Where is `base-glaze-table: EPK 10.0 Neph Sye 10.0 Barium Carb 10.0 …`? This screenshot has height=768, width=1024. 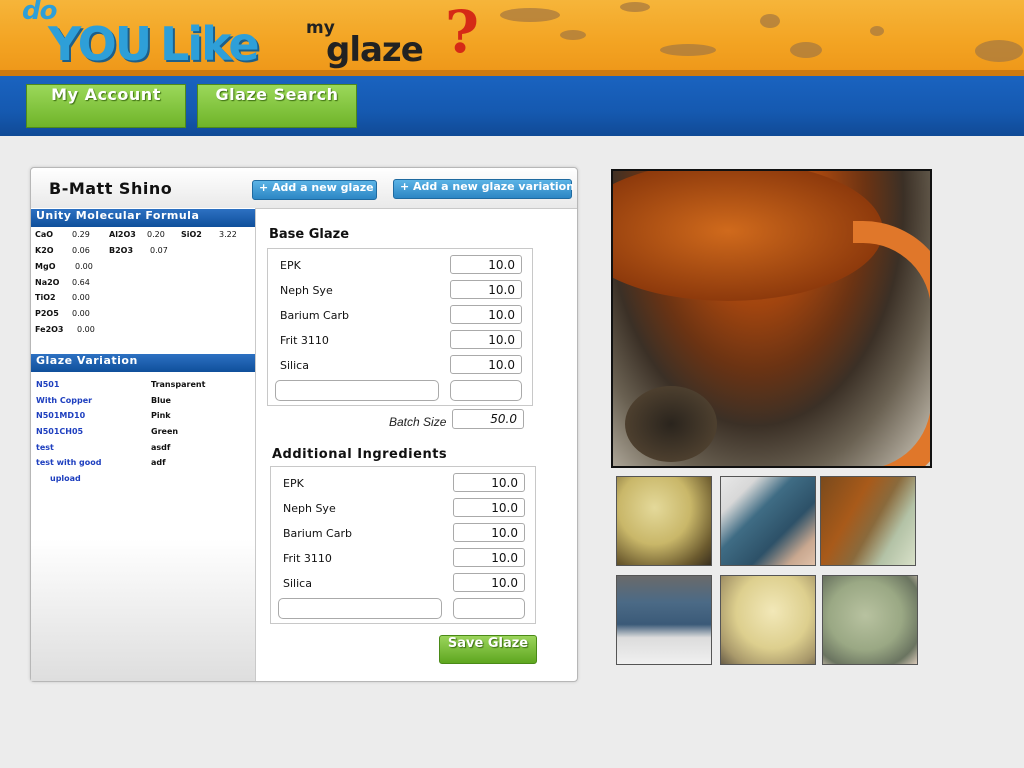
base-glaze-table: EPK 10.0 Neph Sye 10.0 Barium Carb 10.0 … is located at coordinates (400, 327).